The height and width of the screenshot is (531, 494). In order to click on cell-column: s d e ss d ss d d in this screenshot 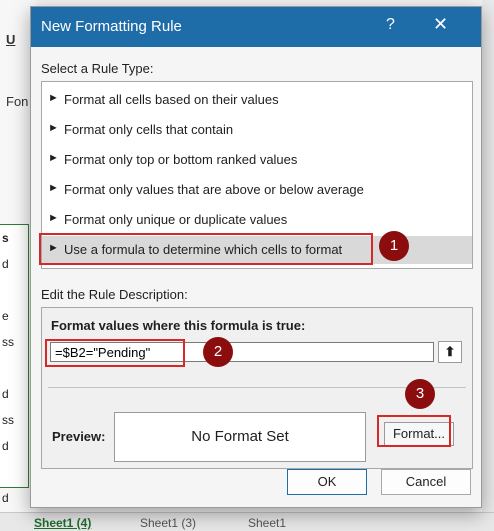, I will do `click(14, 364)`.